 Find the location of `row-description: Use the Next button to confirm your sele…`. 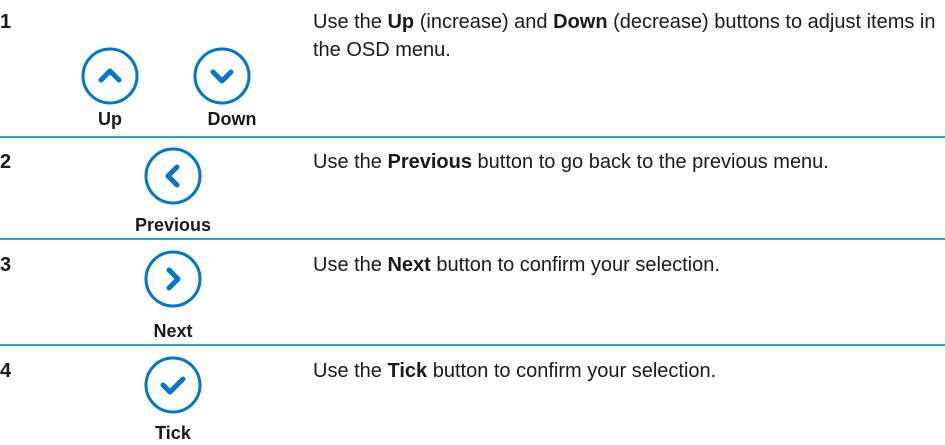

row-description: Use the Next button to confirm your sele… is located at coordinates (625, 265).